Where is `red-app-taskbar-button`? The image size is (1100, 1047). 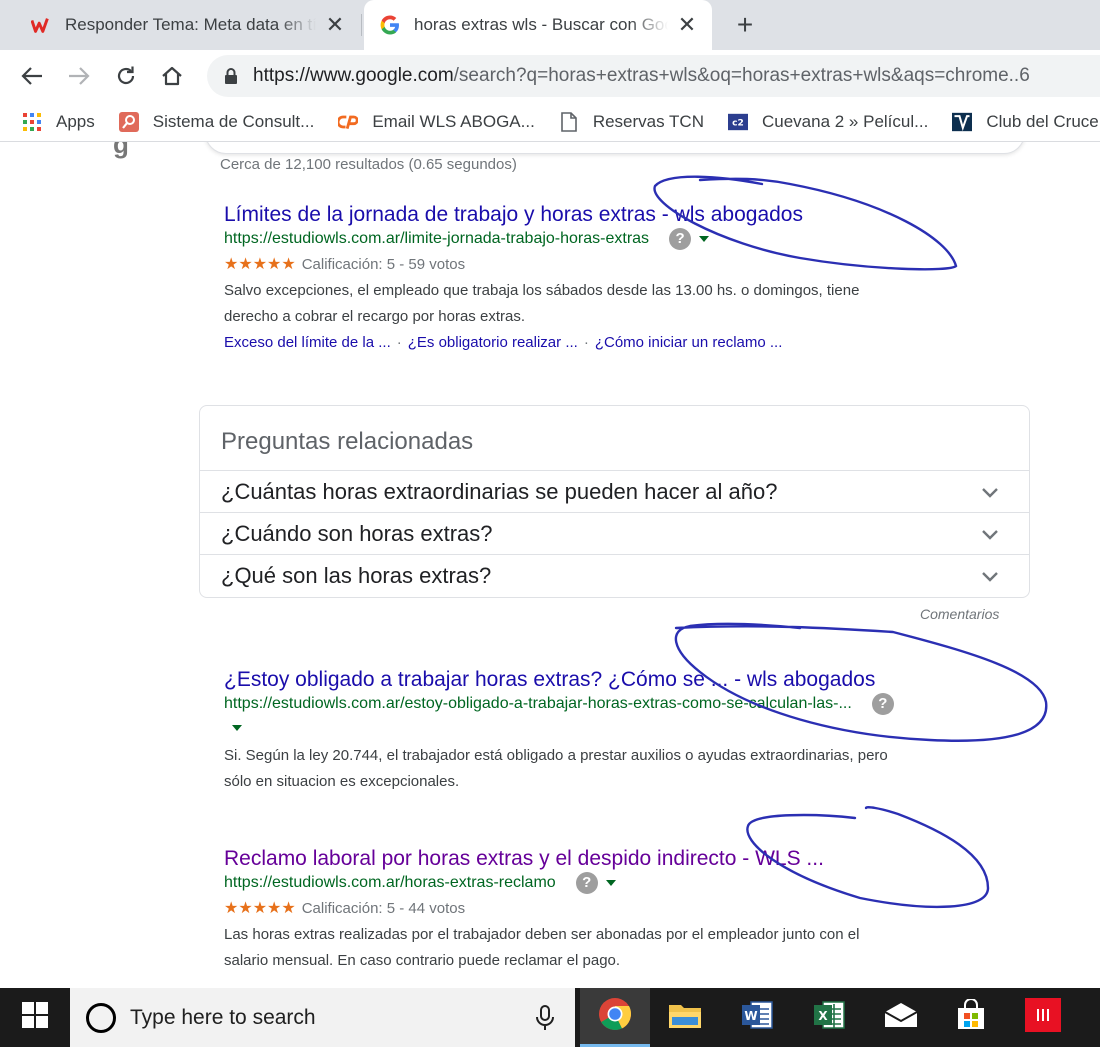 red-app-taskbar-button is located at coordinates (1043, 1017).